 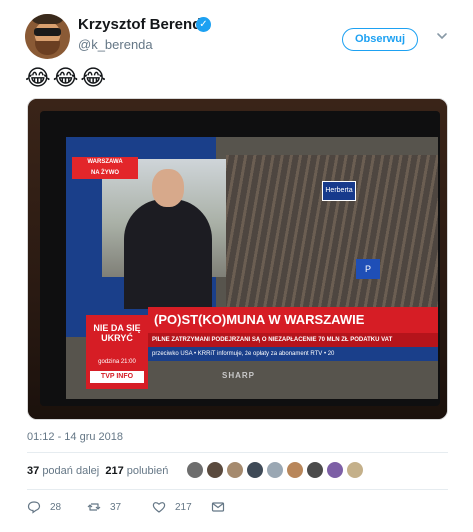 I want to click on likes-label: polubień, so click(x=148, y=471).